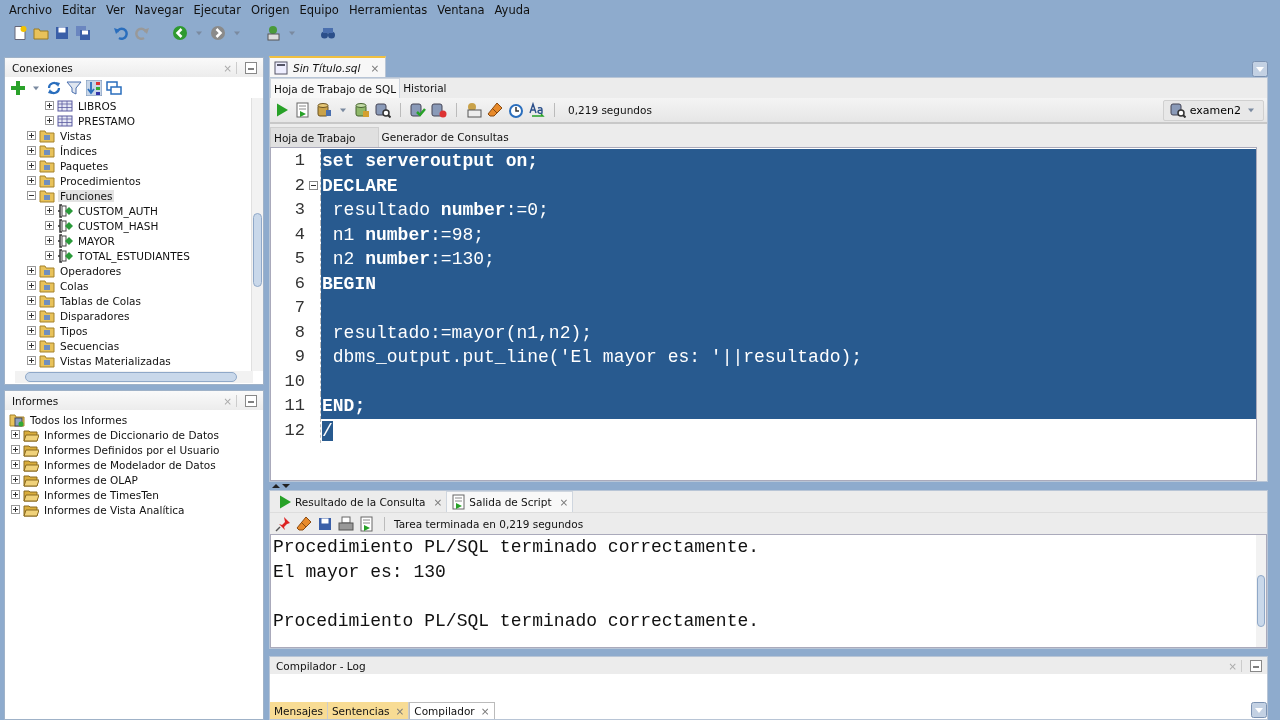 The height and width of the screenshot is (720, 1280). I want to click on tree-item: Operadores, so click(91, 270).